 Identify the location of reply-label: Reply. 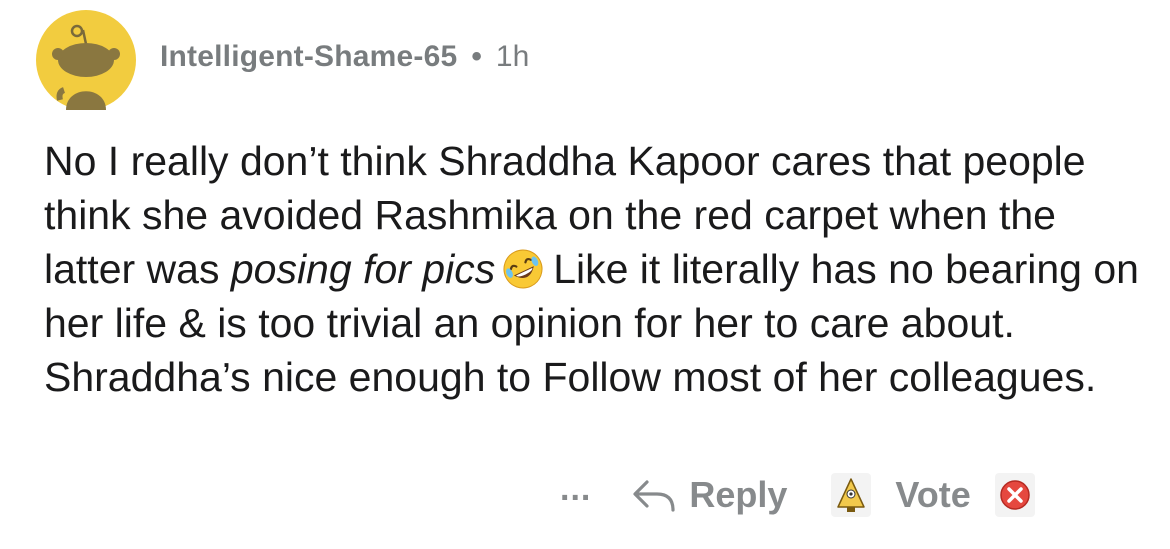
(738, 494).